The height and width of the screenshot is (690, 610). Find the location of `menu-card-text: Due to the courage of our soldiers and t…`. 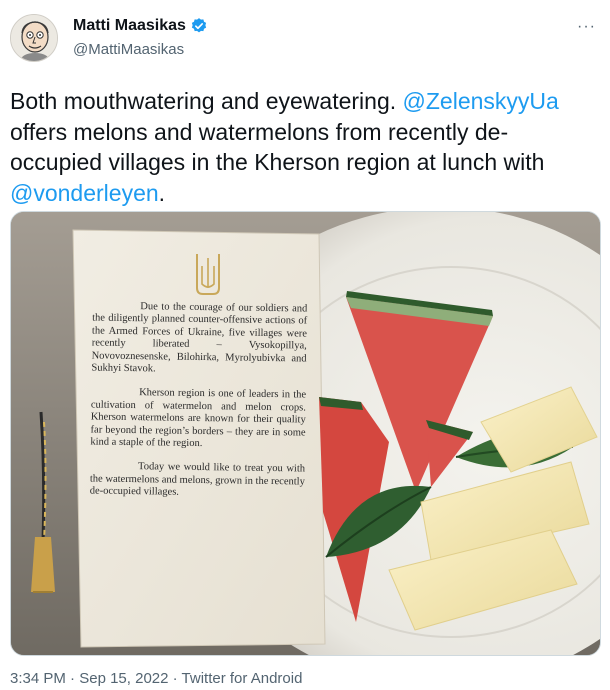

menu-card-text: Due to the courage of our soldiers and t… is located at coordinates (199, 401).